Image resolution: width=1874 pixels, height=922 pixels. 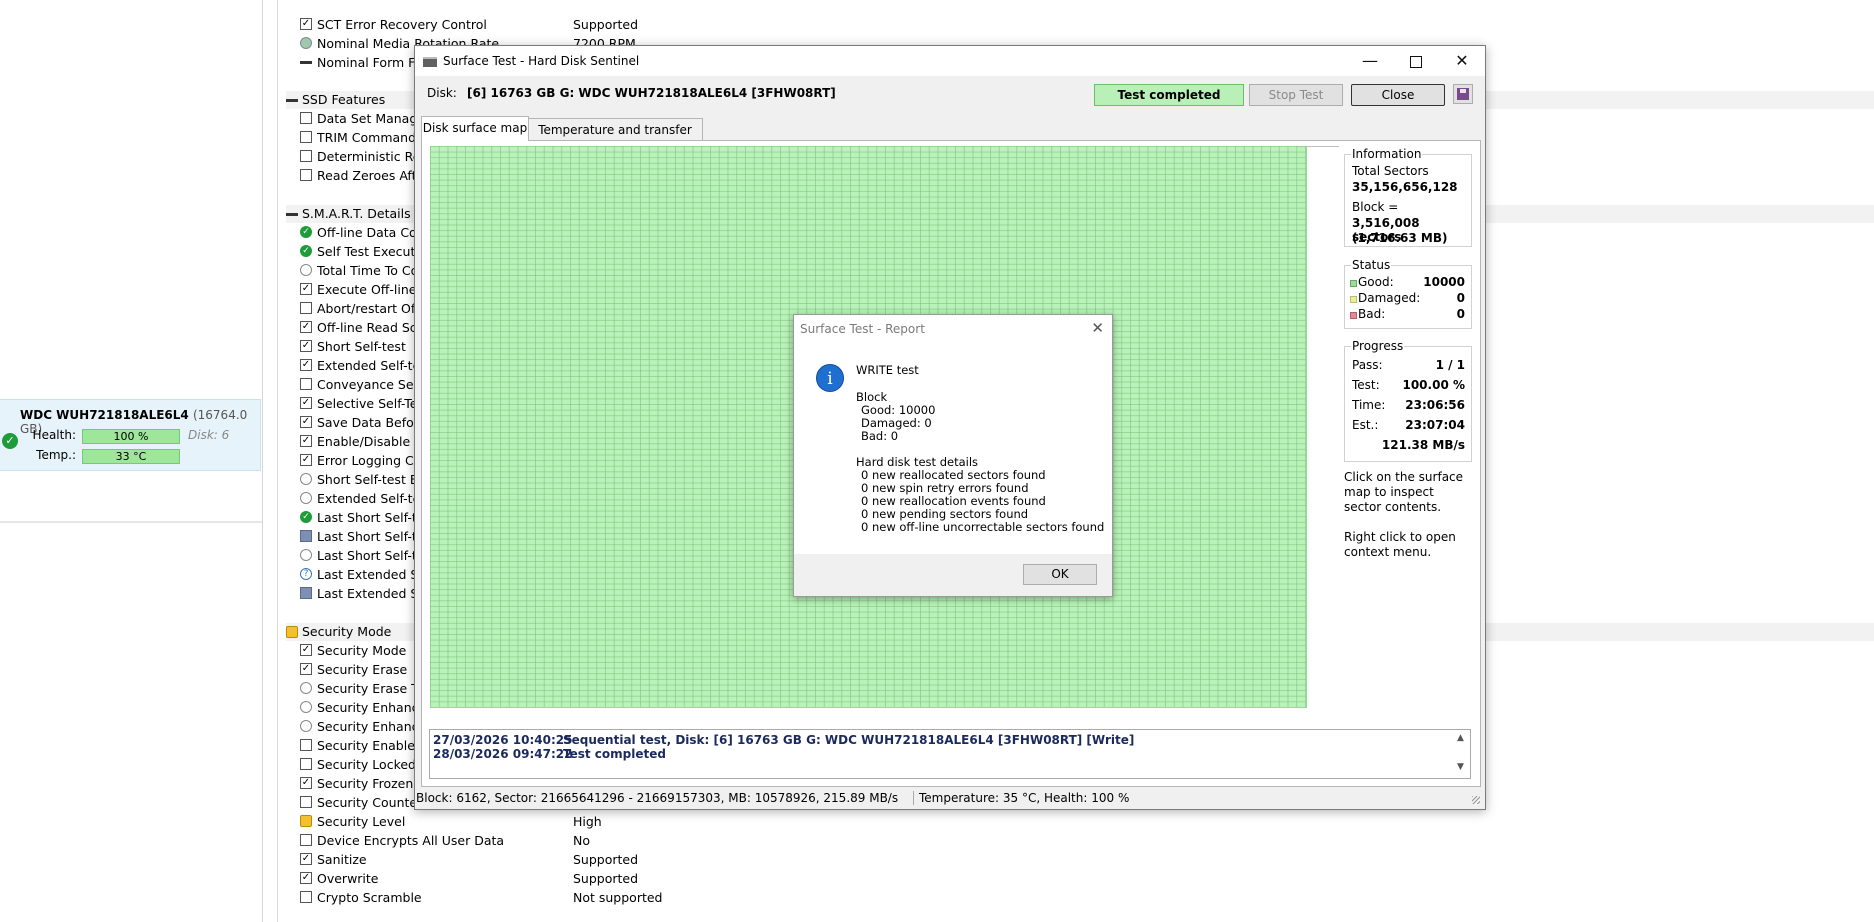 What do you see at coordinates (1389, 298) in the screenshot?
I see `damaged-label: Damaged:` at bounding box center [1389, 298].